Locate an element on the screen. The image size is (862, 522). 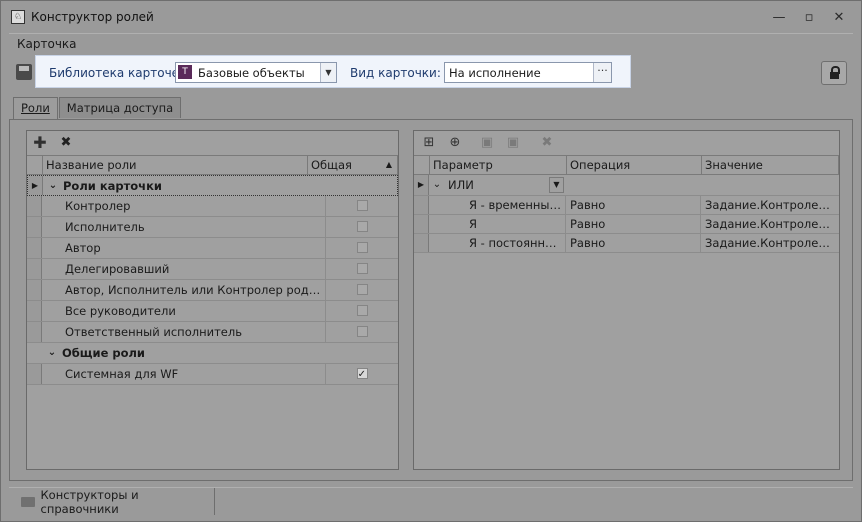
group-row-or: ▶ ⌄ ИЛИ ▼ is located at coordinates (626, 185).